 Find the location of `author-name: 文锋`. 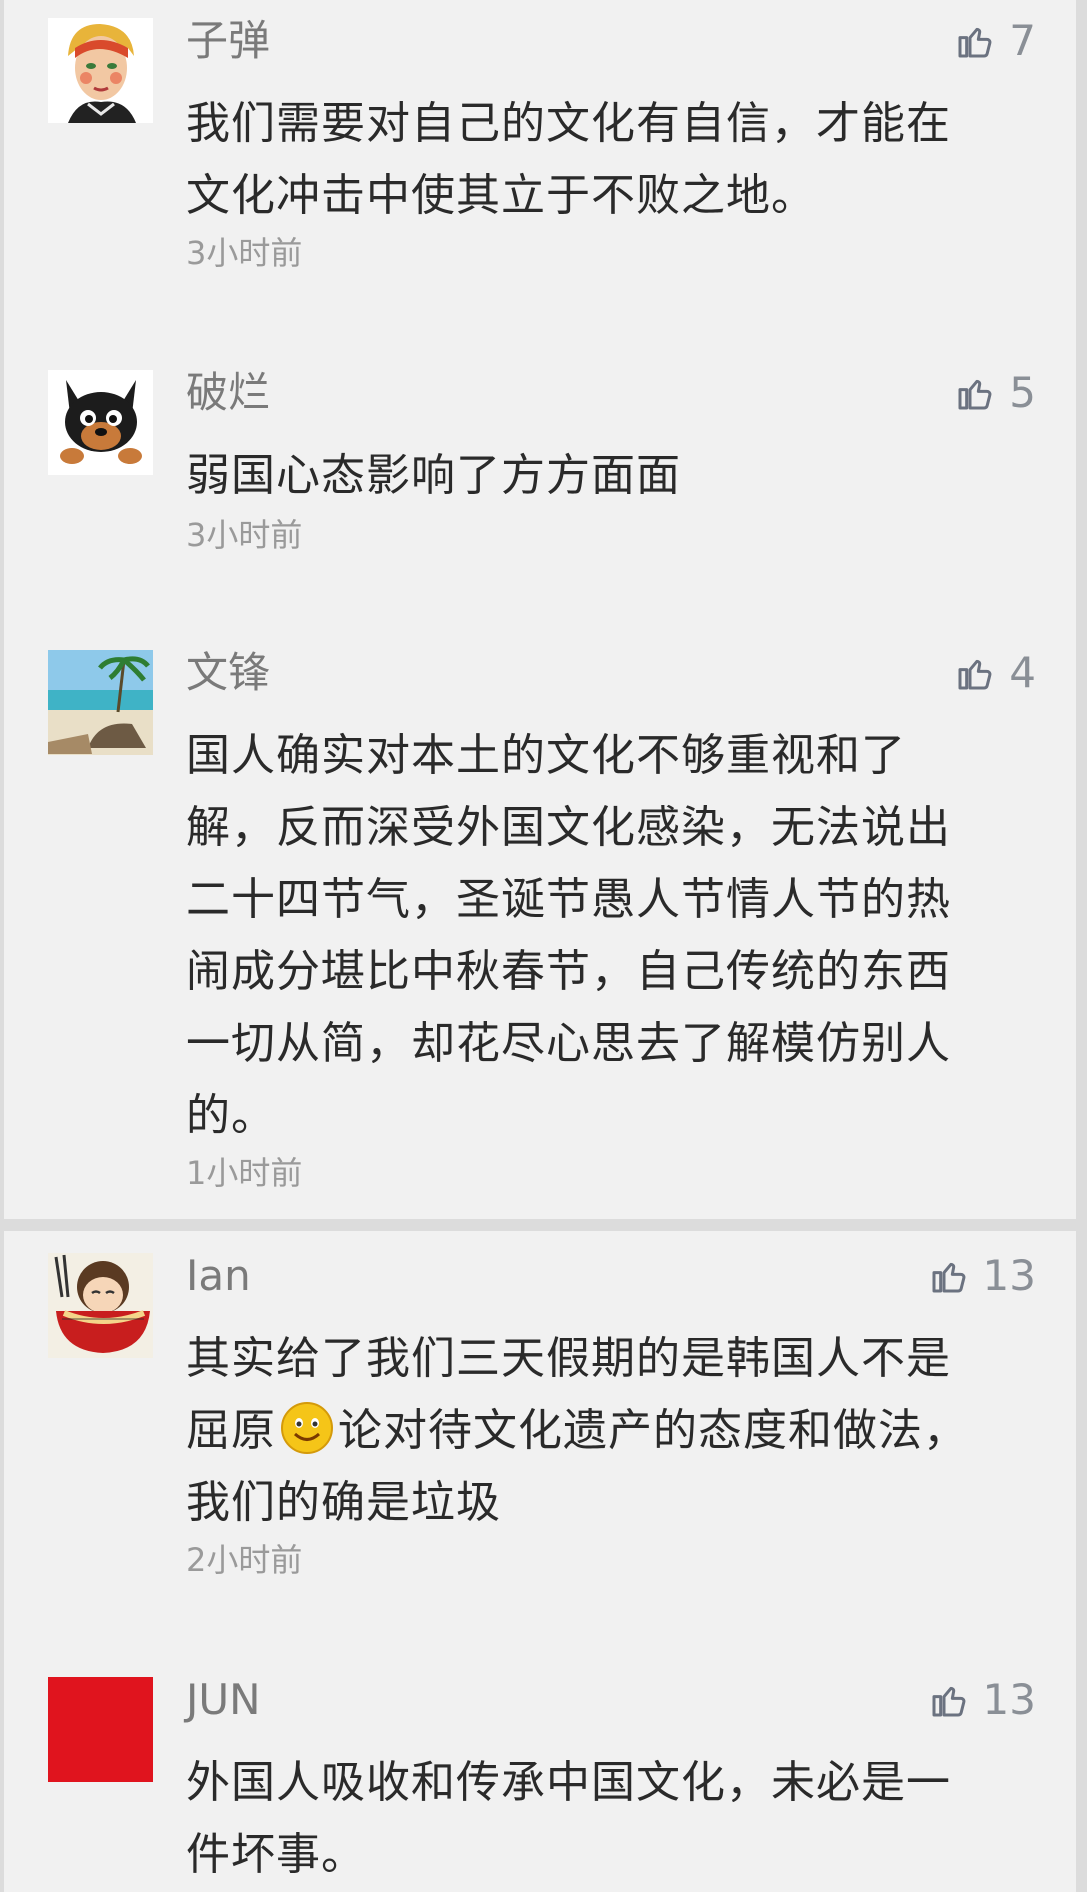

author-name: 文锋 is located at coordinates (228, 673).